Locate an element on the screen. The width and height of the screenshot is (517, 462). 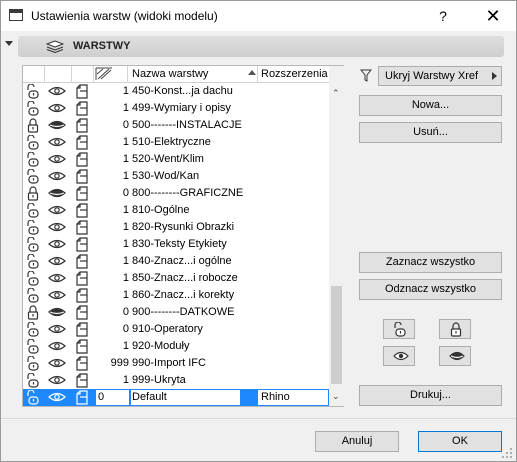
pen-hatch-icon is located at coordinates (104, 74).